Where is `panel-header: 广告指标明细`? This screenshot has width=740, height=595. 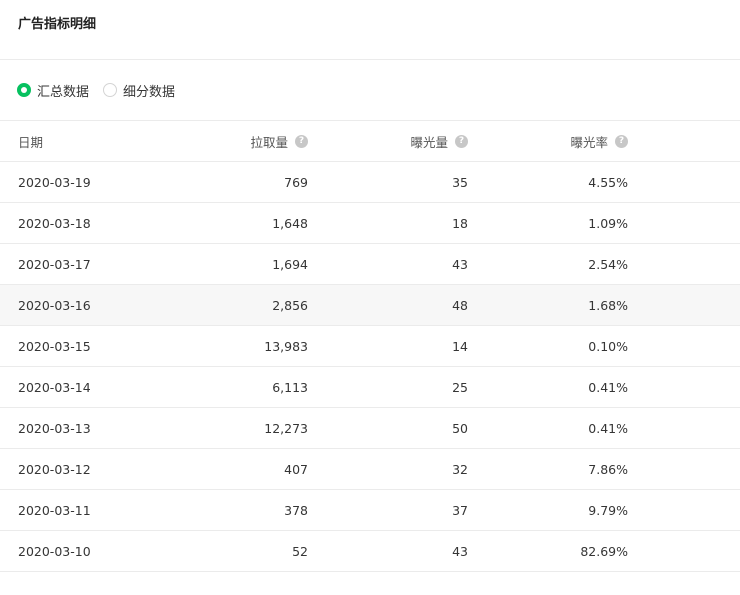 panel-header: 广告指标明细 is located at coordinates (370, 30).